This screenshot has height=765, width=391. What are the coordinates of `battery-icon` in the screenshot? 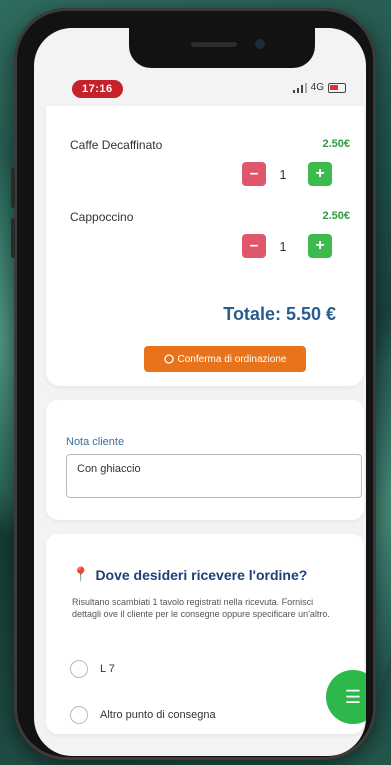 It's located at (337, 87).